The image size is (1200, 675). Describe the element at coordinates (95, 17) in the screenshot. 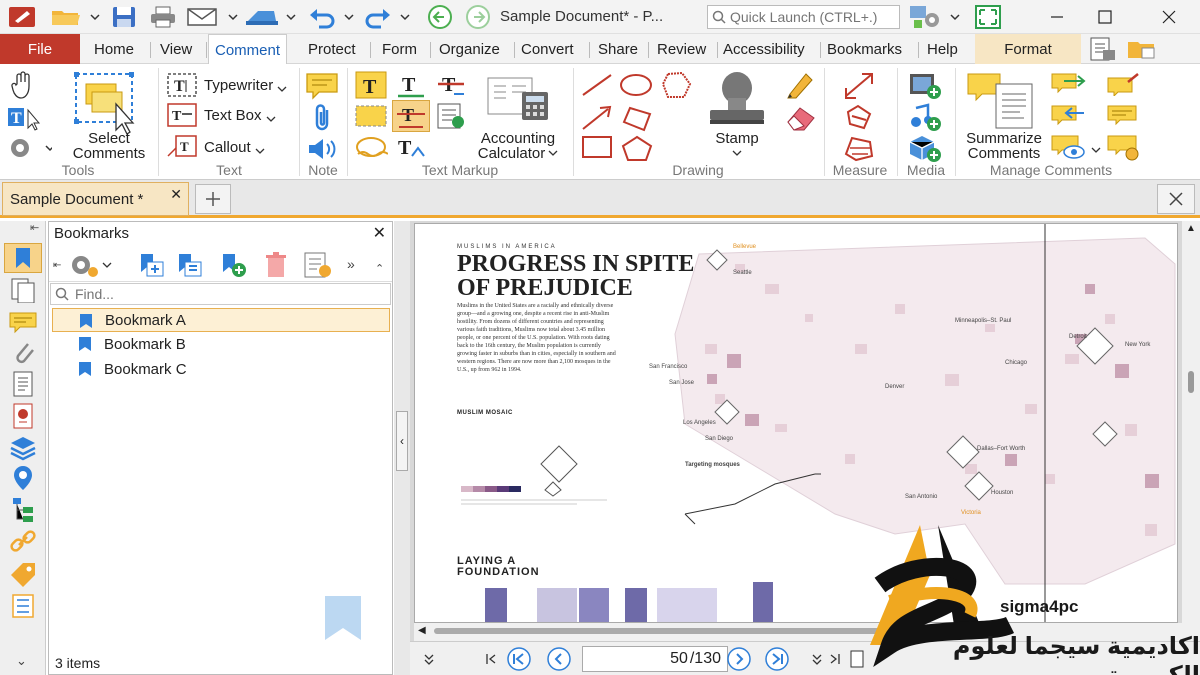

I see `open-dropdown-icon` at that location.